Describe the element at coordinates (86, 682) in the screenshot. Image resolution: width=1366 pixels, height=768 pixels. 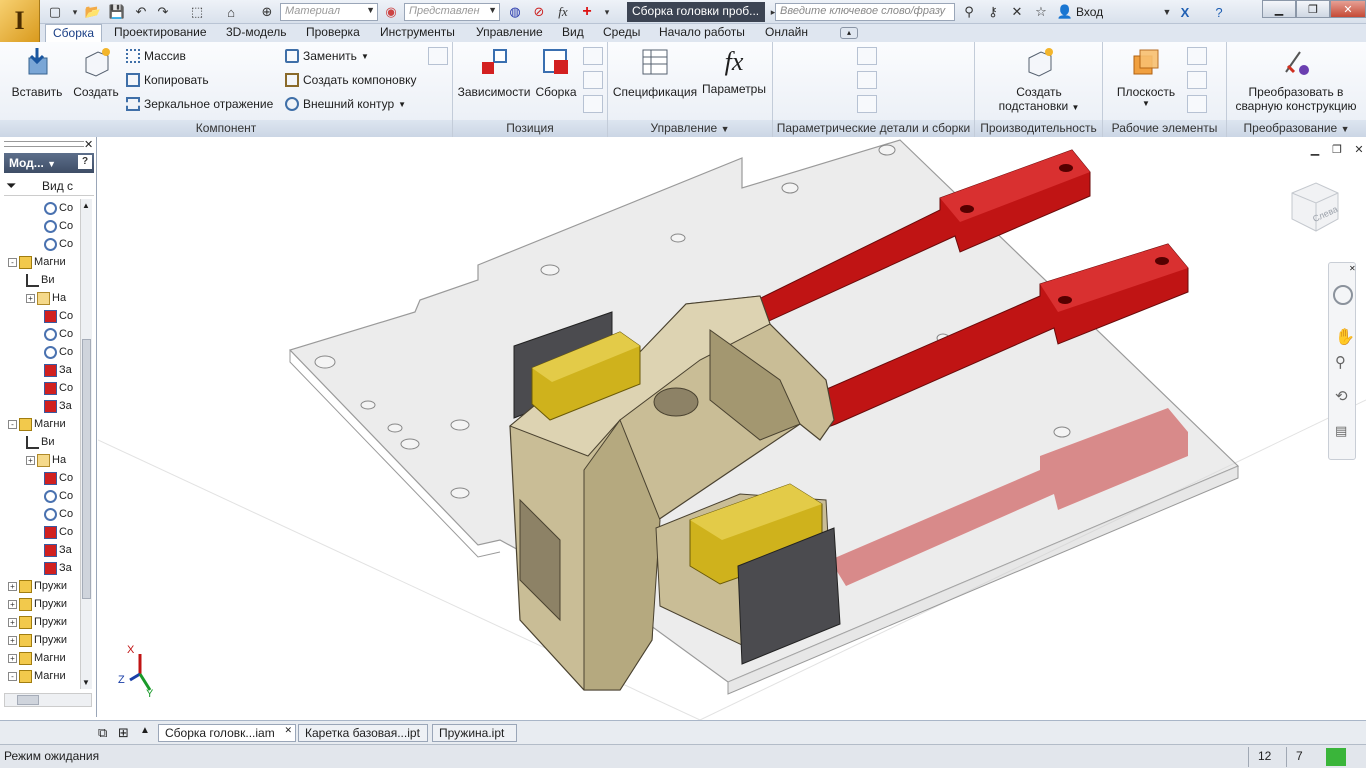
I see `scroll-down-icon: ▼` at that location.